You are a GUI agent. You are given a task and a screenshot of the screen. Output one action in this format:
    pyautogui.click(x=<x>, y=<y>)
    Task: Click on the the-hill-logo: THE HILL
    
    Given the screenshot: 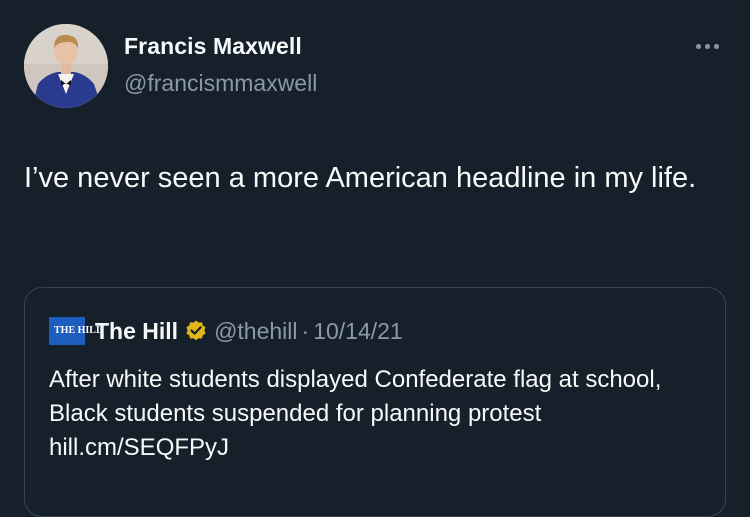 What is the action you would take?
    pyautogui.click(x=76, y=331)
    